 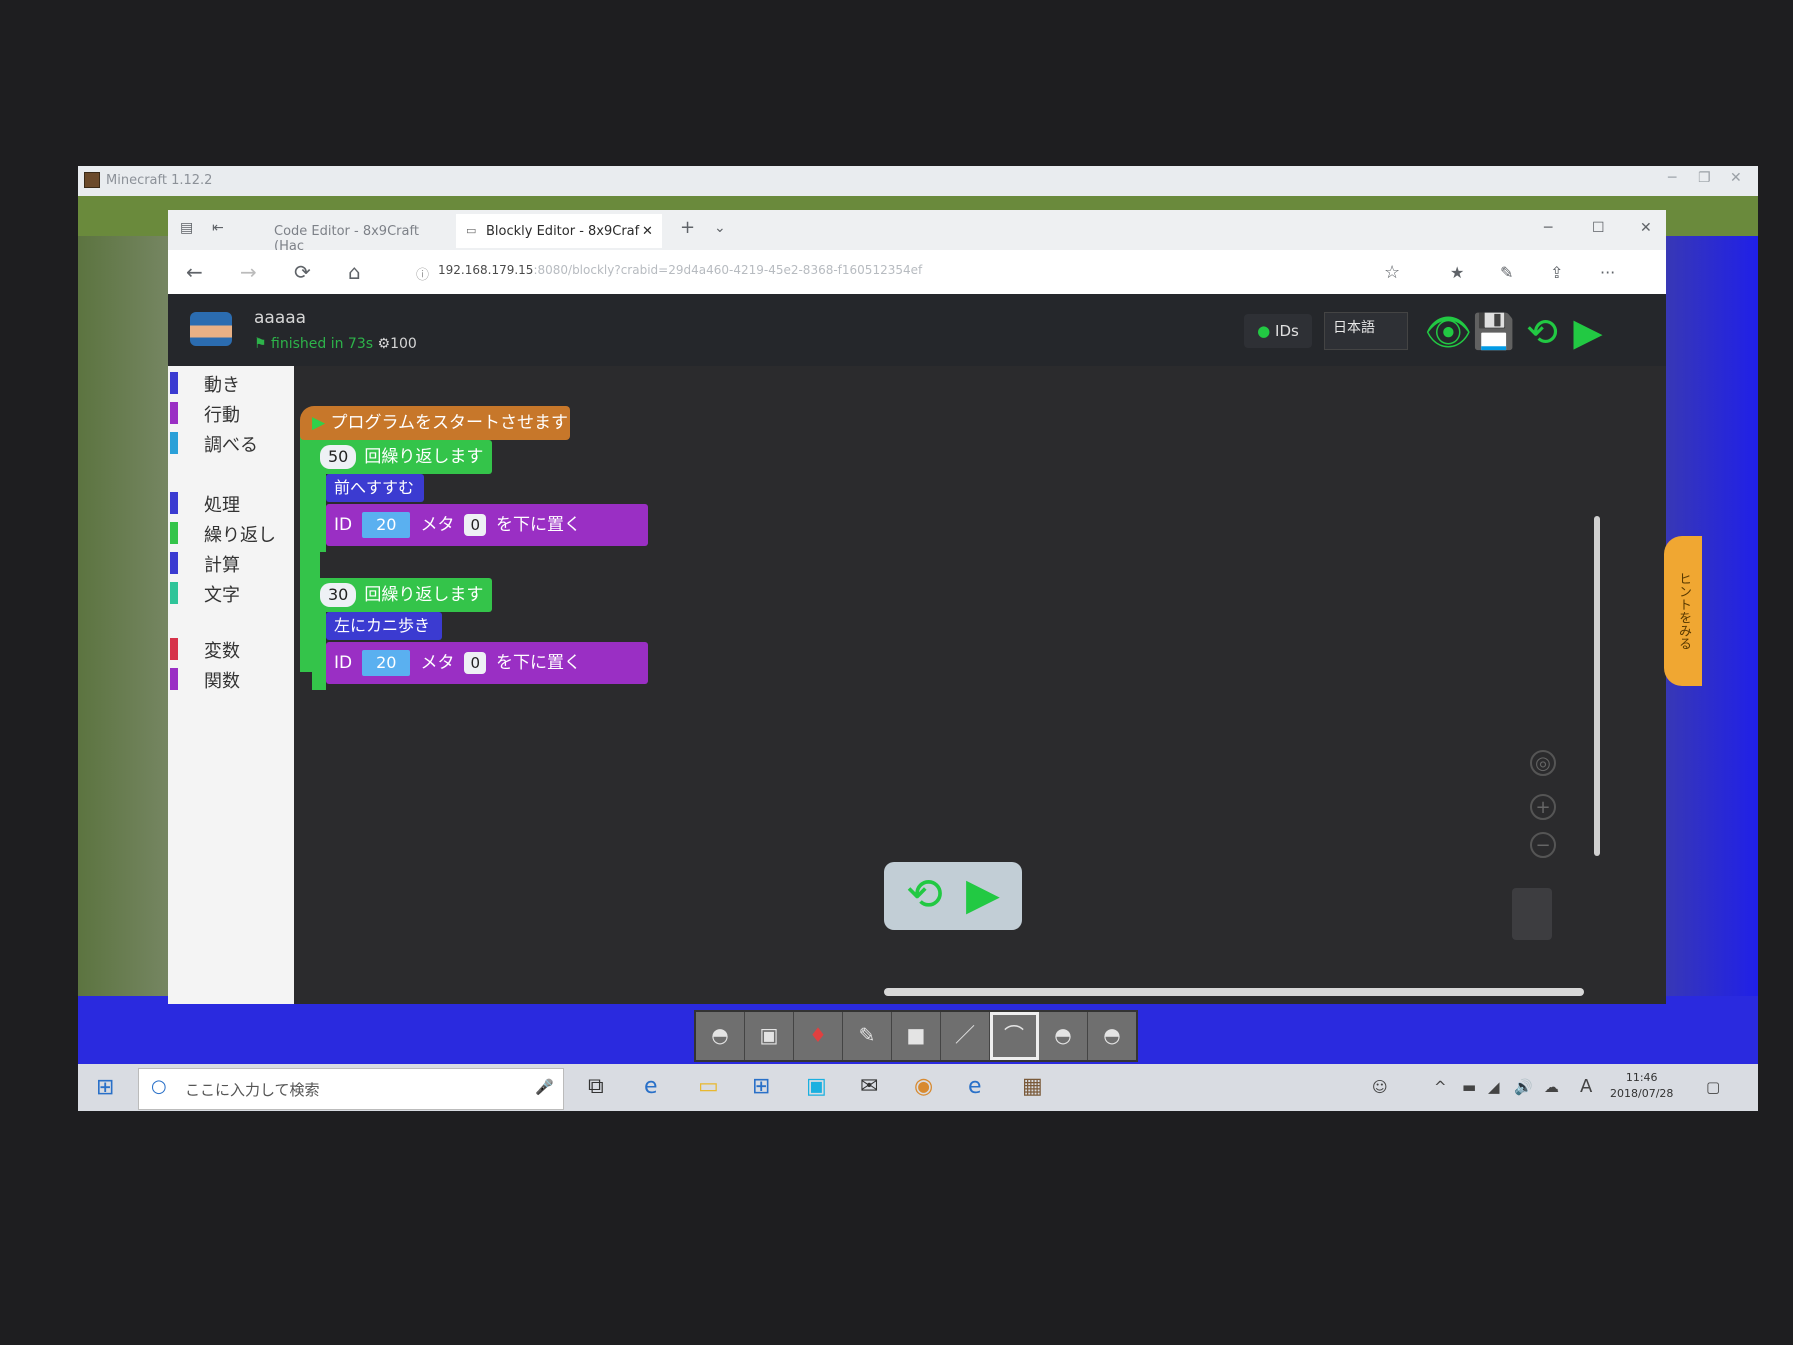 What do you see at coordinates (1586, 1086) in the screenshot?
I see `ime-indicator: A` at bounding box center [1586, 1086].